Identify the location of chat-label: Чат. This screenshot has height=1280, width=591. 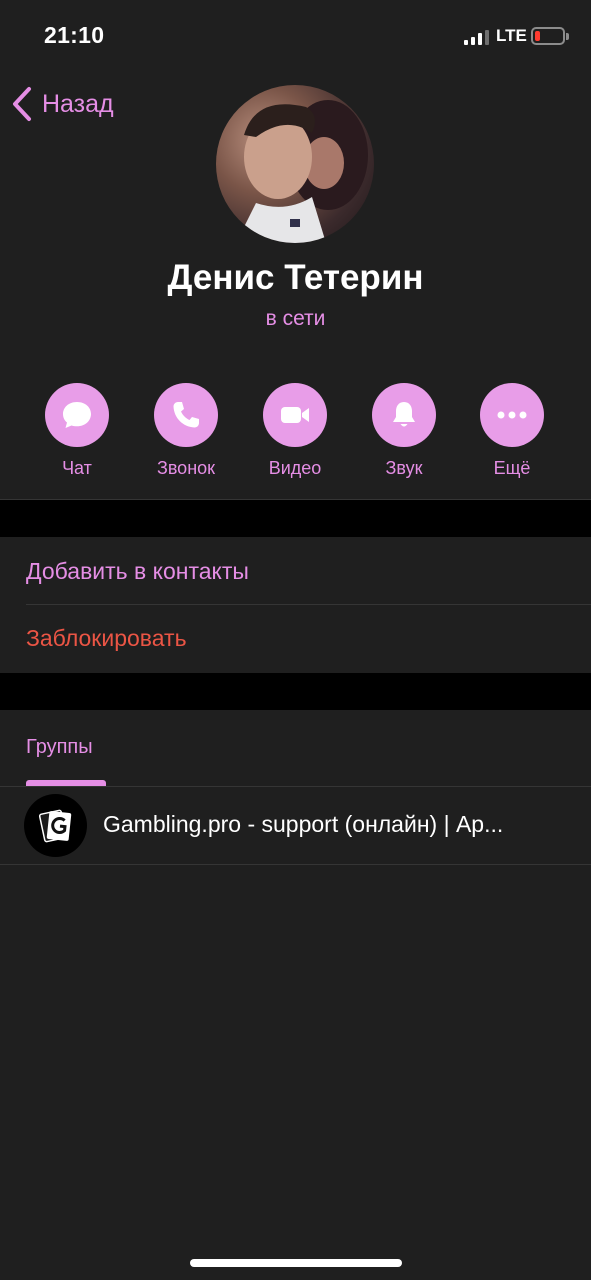
(77, 468).